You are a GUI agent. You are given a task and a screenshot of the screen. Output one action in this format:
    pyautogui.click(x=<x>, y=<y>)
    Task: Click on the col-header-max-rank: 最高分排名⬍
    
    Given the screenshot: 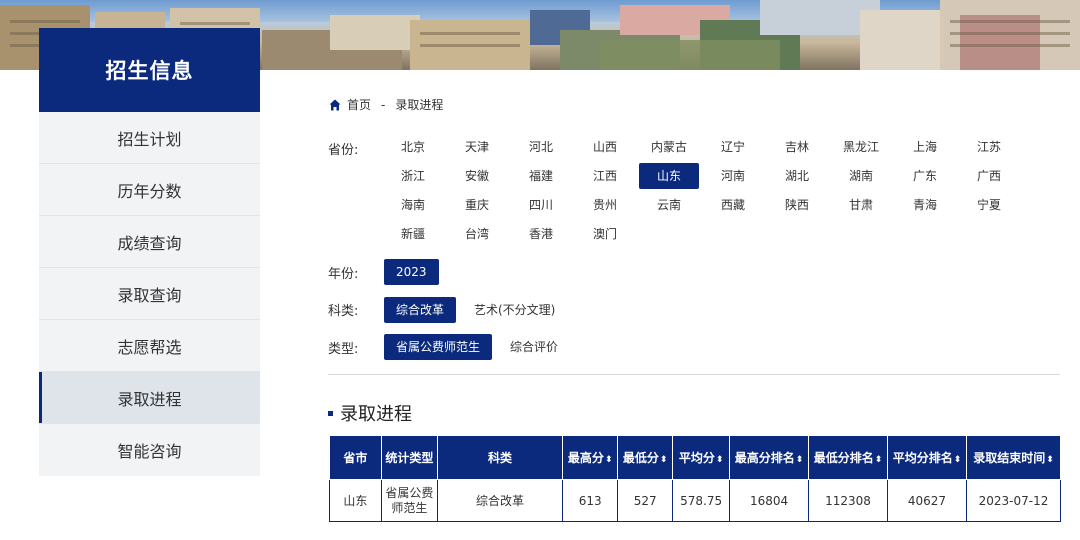 What is the action you would take?
    pyautogui.click(x=769, y=457)
    